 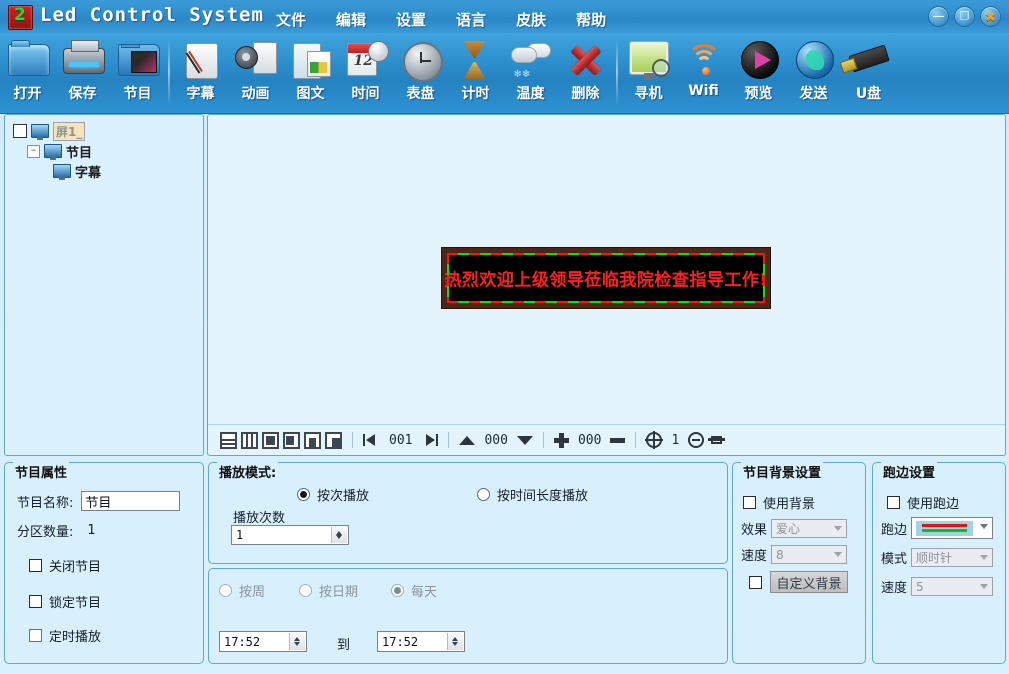 I want to click on menu-item-help: 帮助, so click(x=591, y=19).